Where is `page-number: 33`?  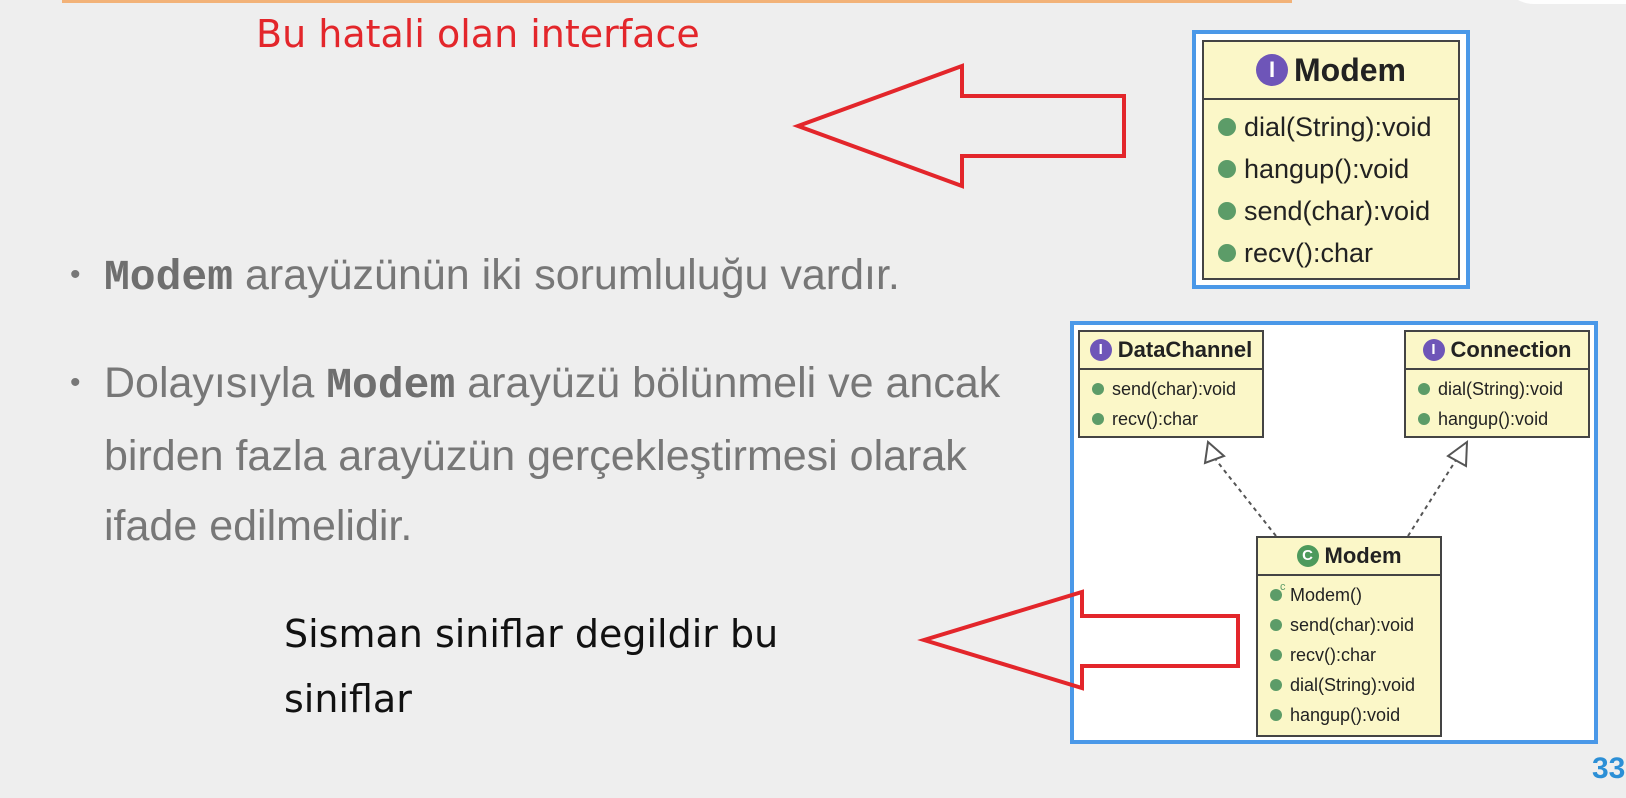
page-number: 33 is located at coordinates (1609, 768).